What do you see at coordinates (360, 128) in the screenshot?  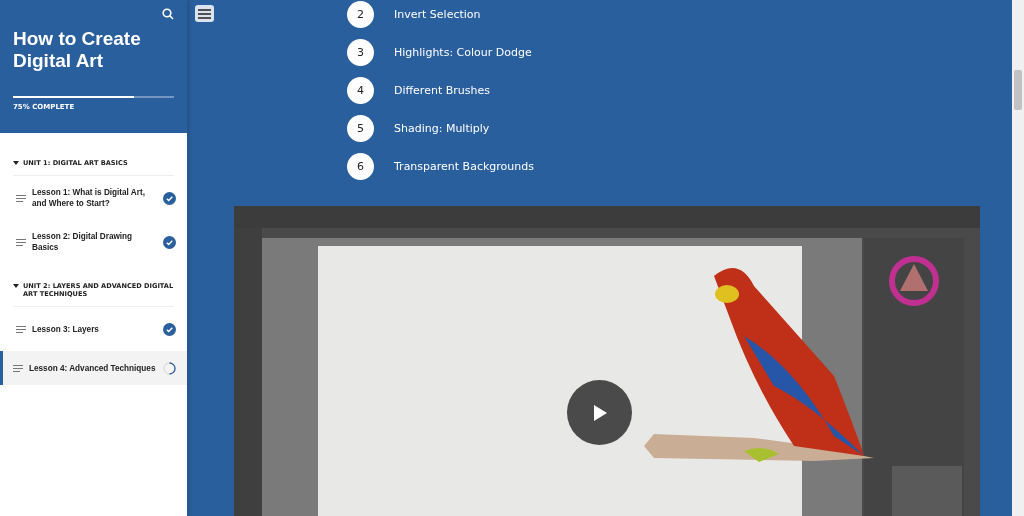 I see `step-number: 5` at bounding box center [360, 128].